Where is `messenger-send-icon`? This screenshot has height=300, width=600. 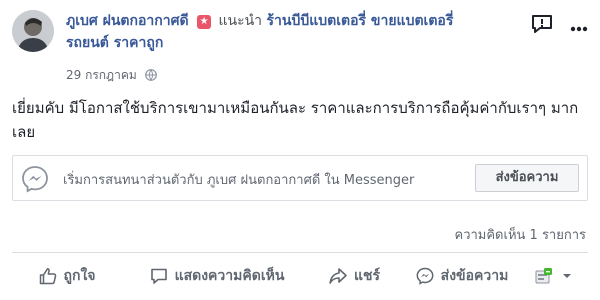 messenger-send-icon is located at coordinates (425, 276).